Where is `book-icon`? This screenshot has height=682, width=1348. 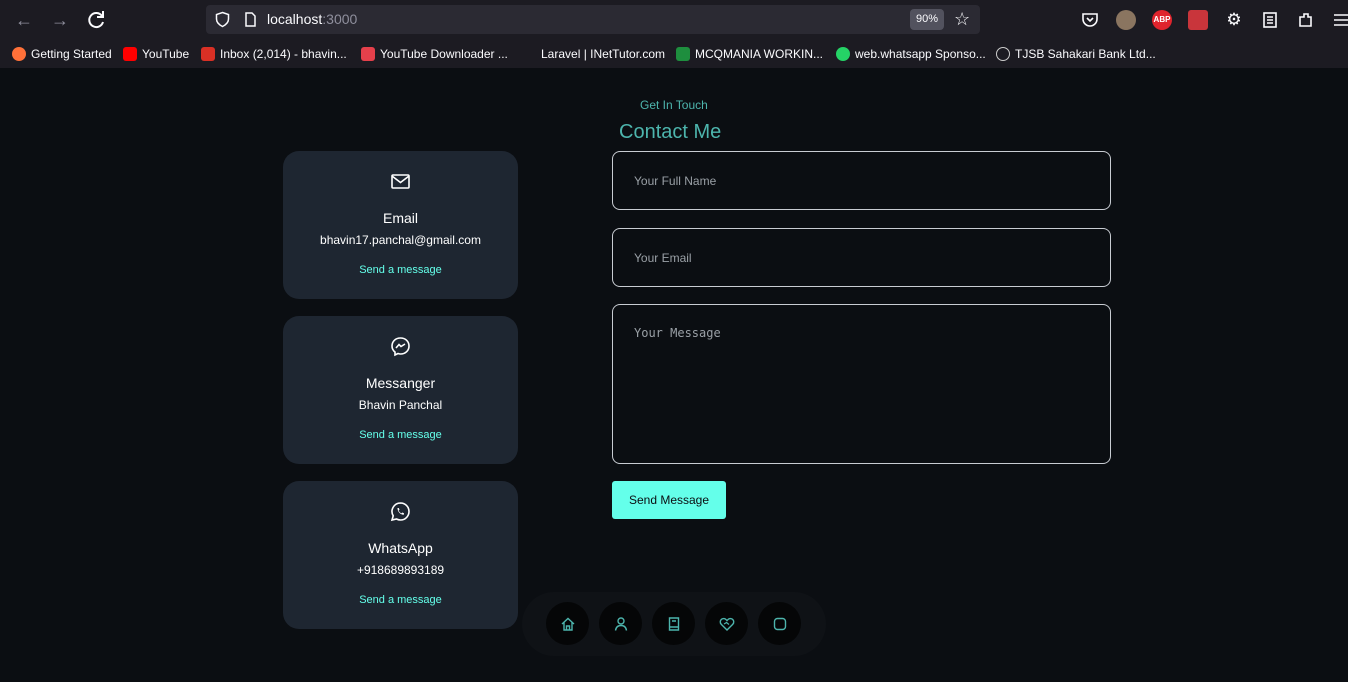
book-icon is located at coordinates (673, 623).